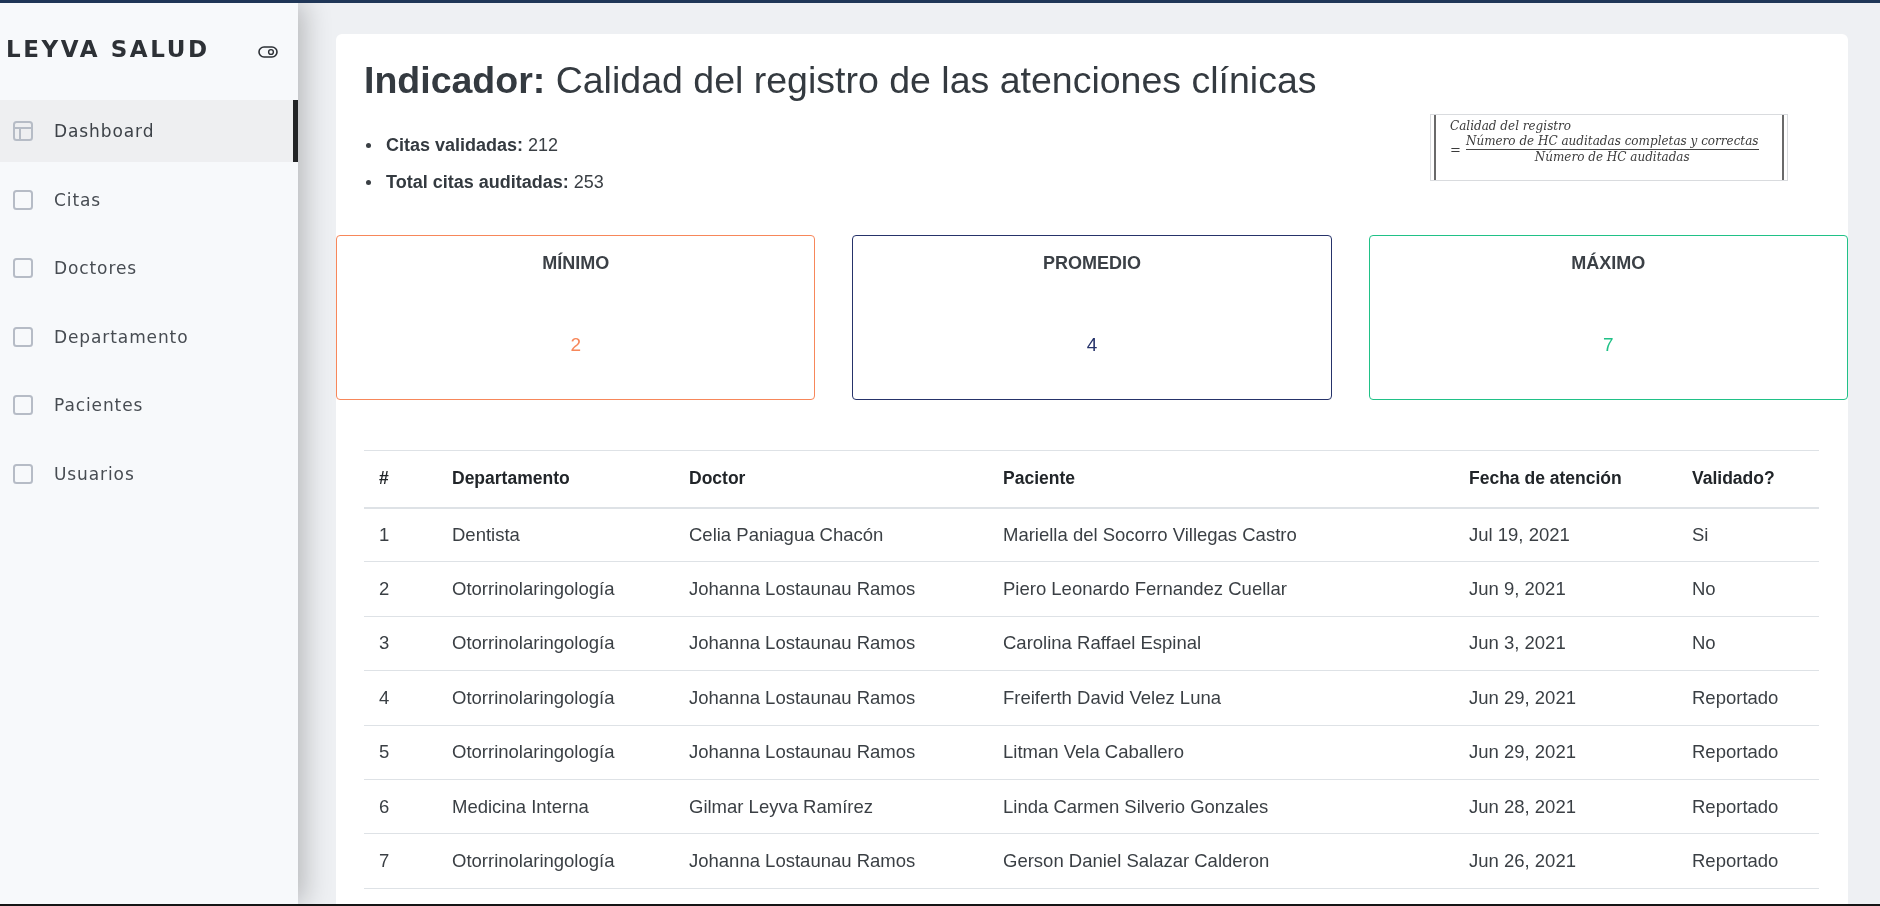 This screenshot has width=1880, height=906. What do you see at coordinates (400, 861) in the screenshot?
I see `table-cell: 7` at bounding box center [400, 861].